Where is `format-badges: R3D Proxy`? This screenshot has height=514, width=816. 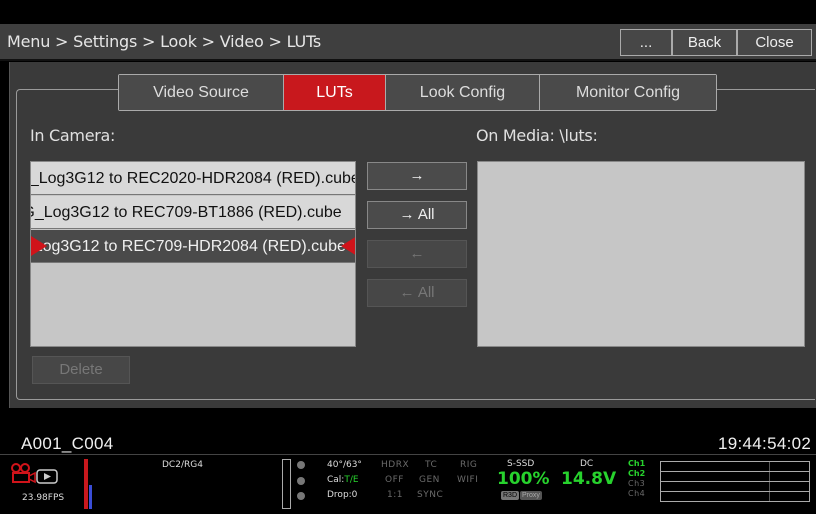 format-badges: R3D Proxy is located at coordinates (521, 495).